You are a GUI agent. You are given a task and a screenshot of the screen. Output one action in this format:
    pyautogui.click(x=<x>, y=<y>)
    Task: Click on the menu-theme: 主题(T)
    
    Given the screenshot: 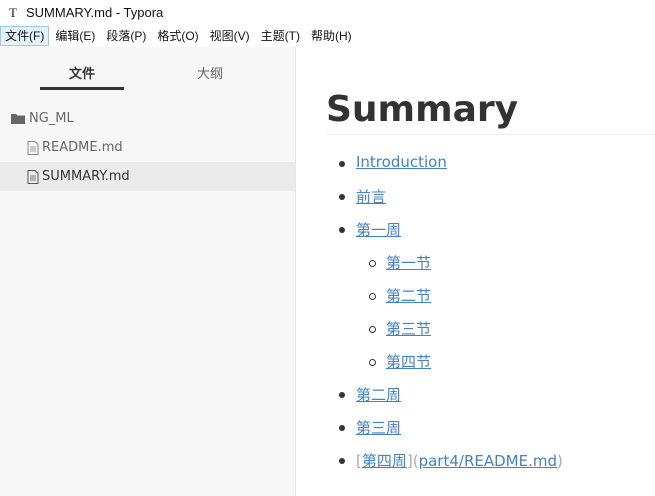 What is the action you would take?
    pyautogui.click(x=280, y=36)
    